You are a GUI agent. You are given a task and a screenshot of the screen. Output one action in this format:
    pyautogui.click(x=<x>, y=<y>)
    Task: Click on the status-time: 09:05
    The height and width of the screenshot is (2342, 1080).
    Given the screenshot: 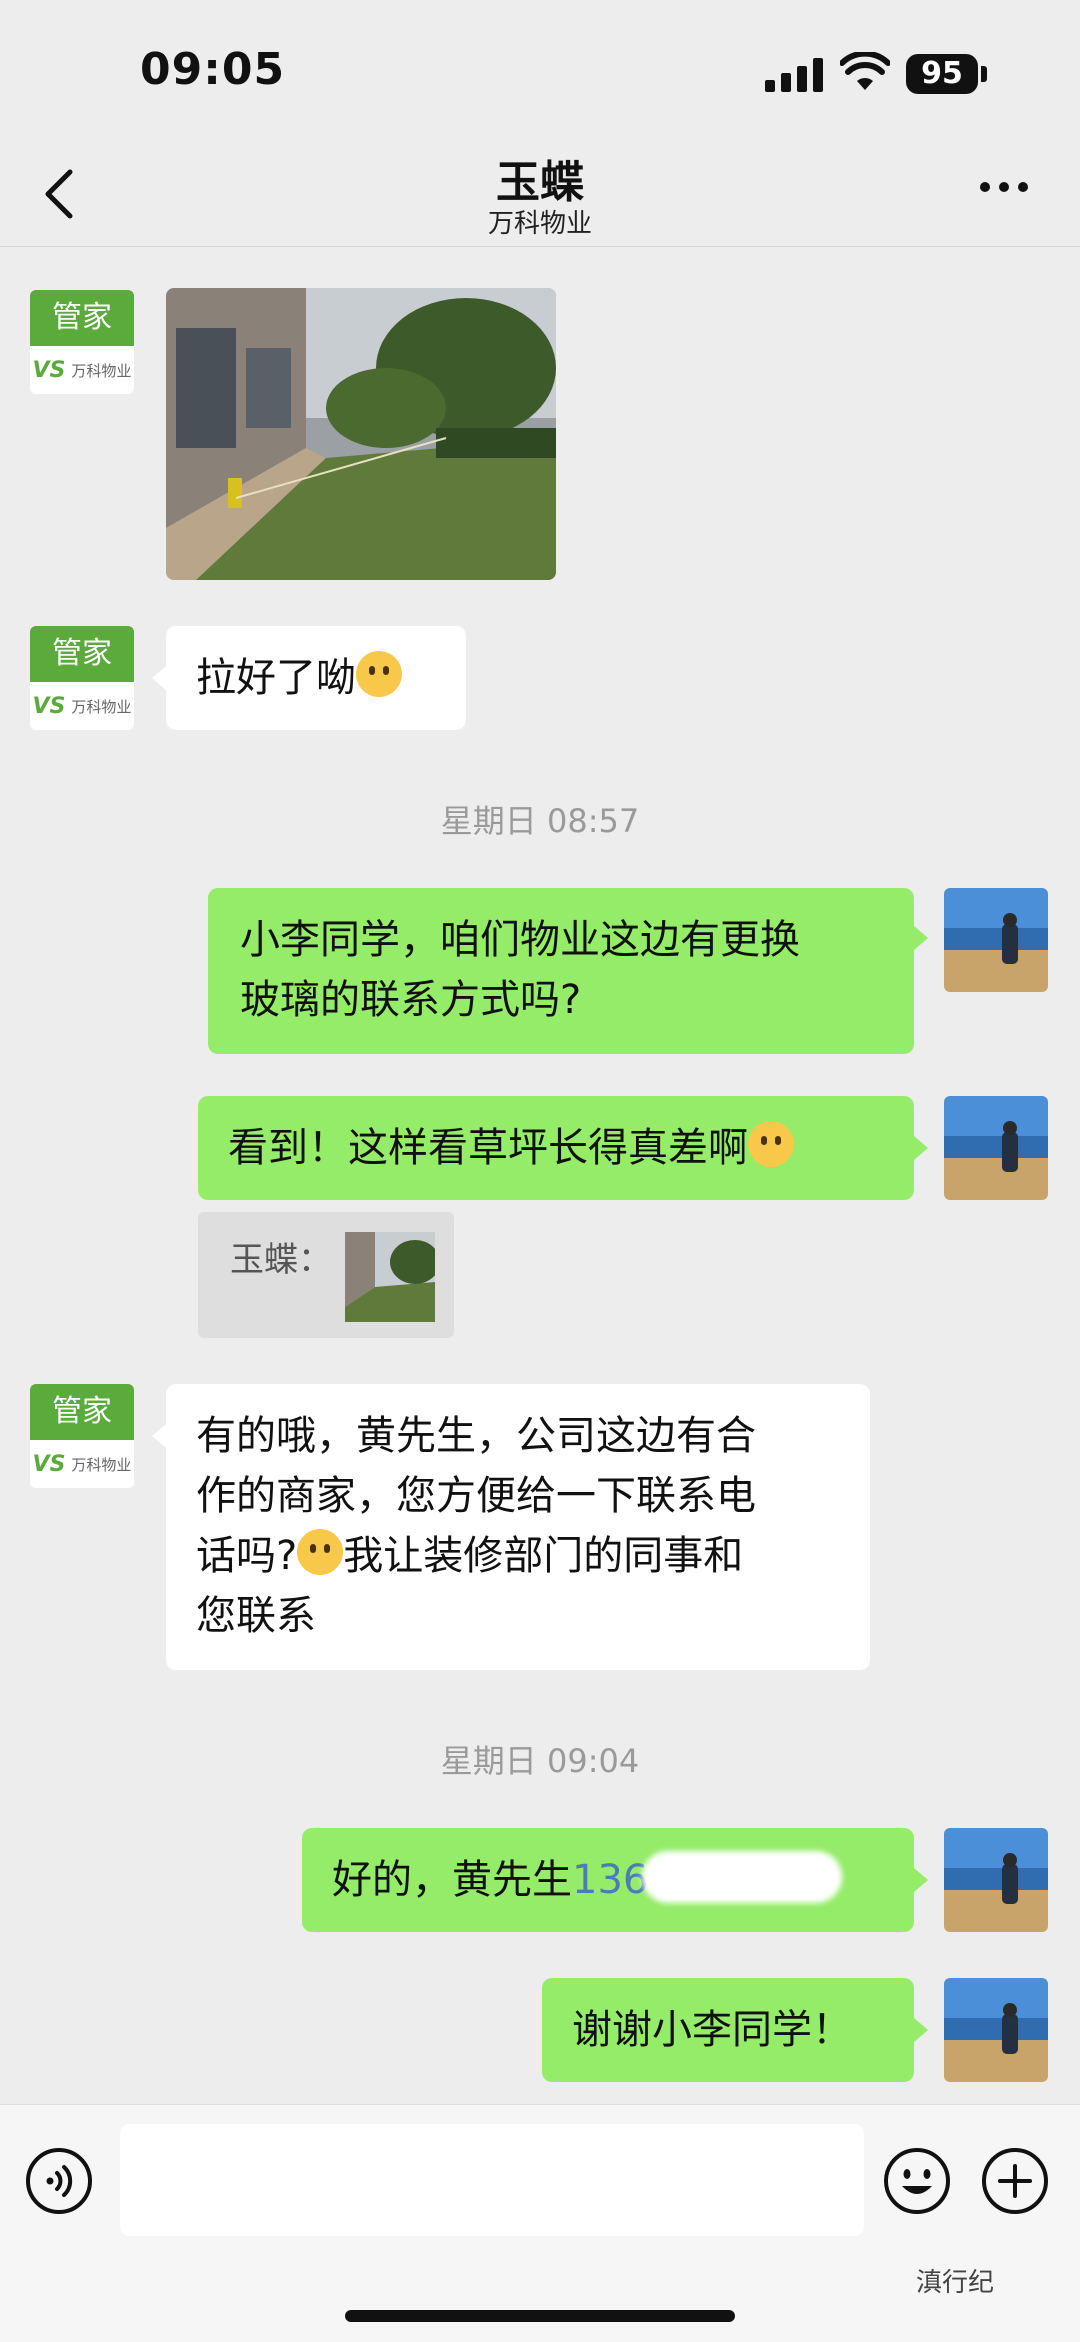 What is the action you would take?
    pyautogui.click(x=213, y=69)
    